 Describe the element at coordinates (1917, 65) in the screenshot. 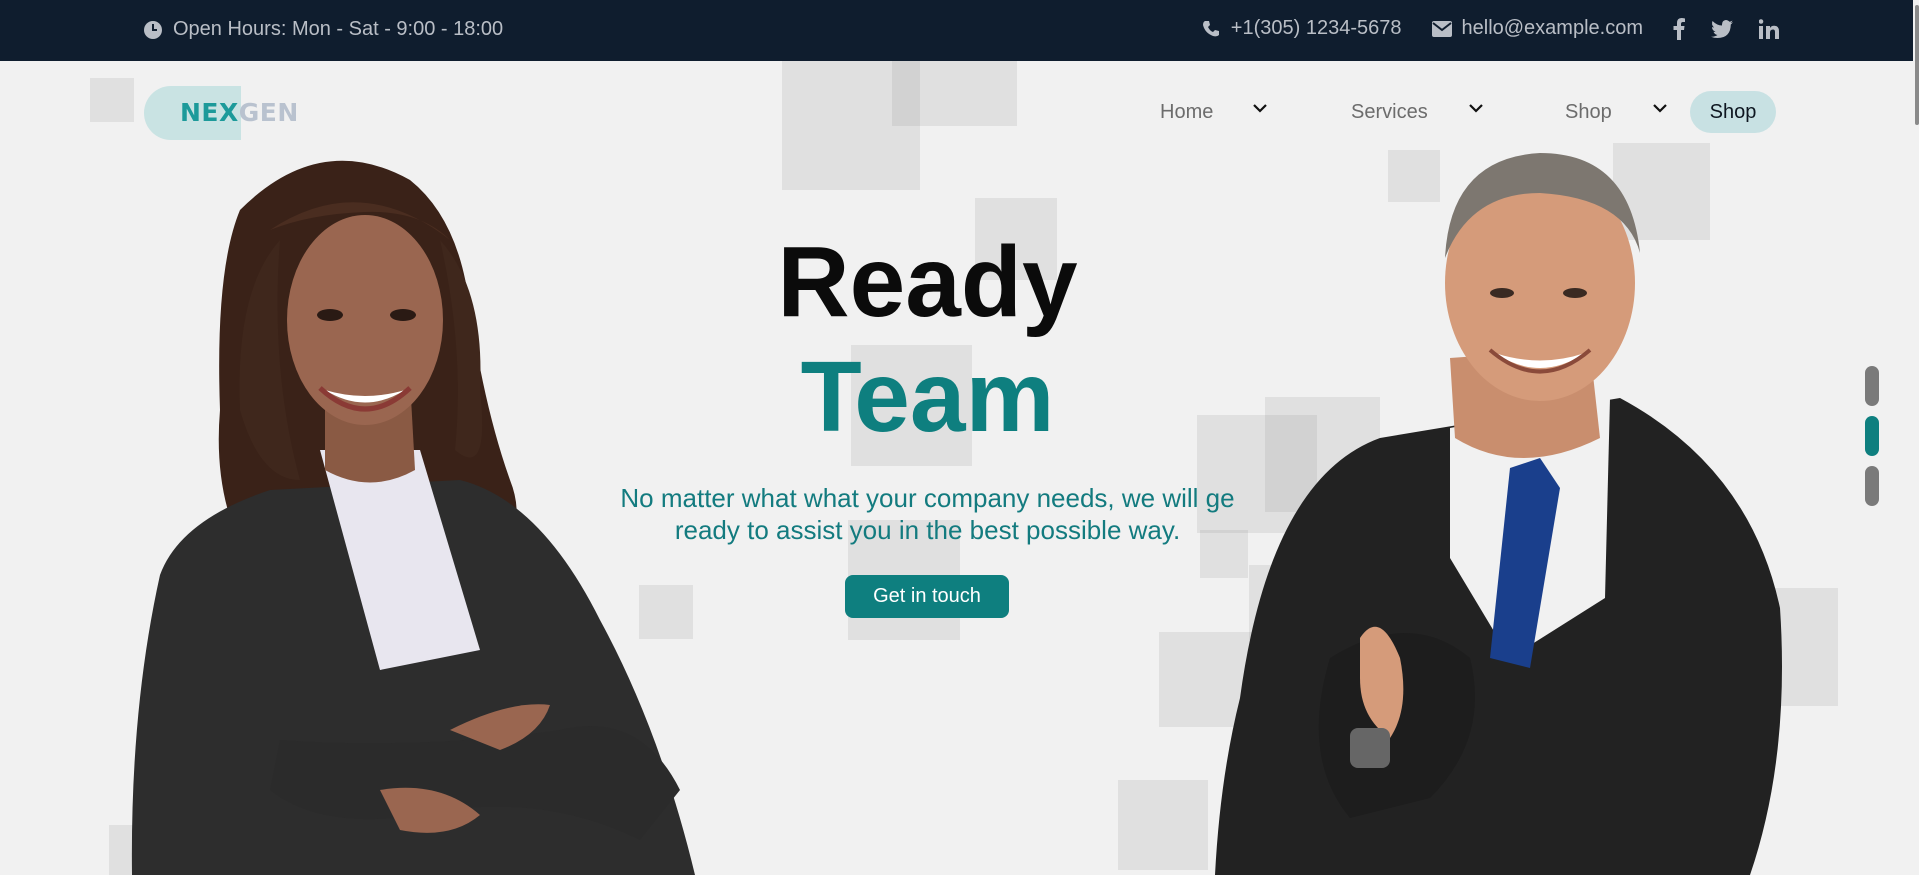

I see `scrollbar-thumb` at that location.